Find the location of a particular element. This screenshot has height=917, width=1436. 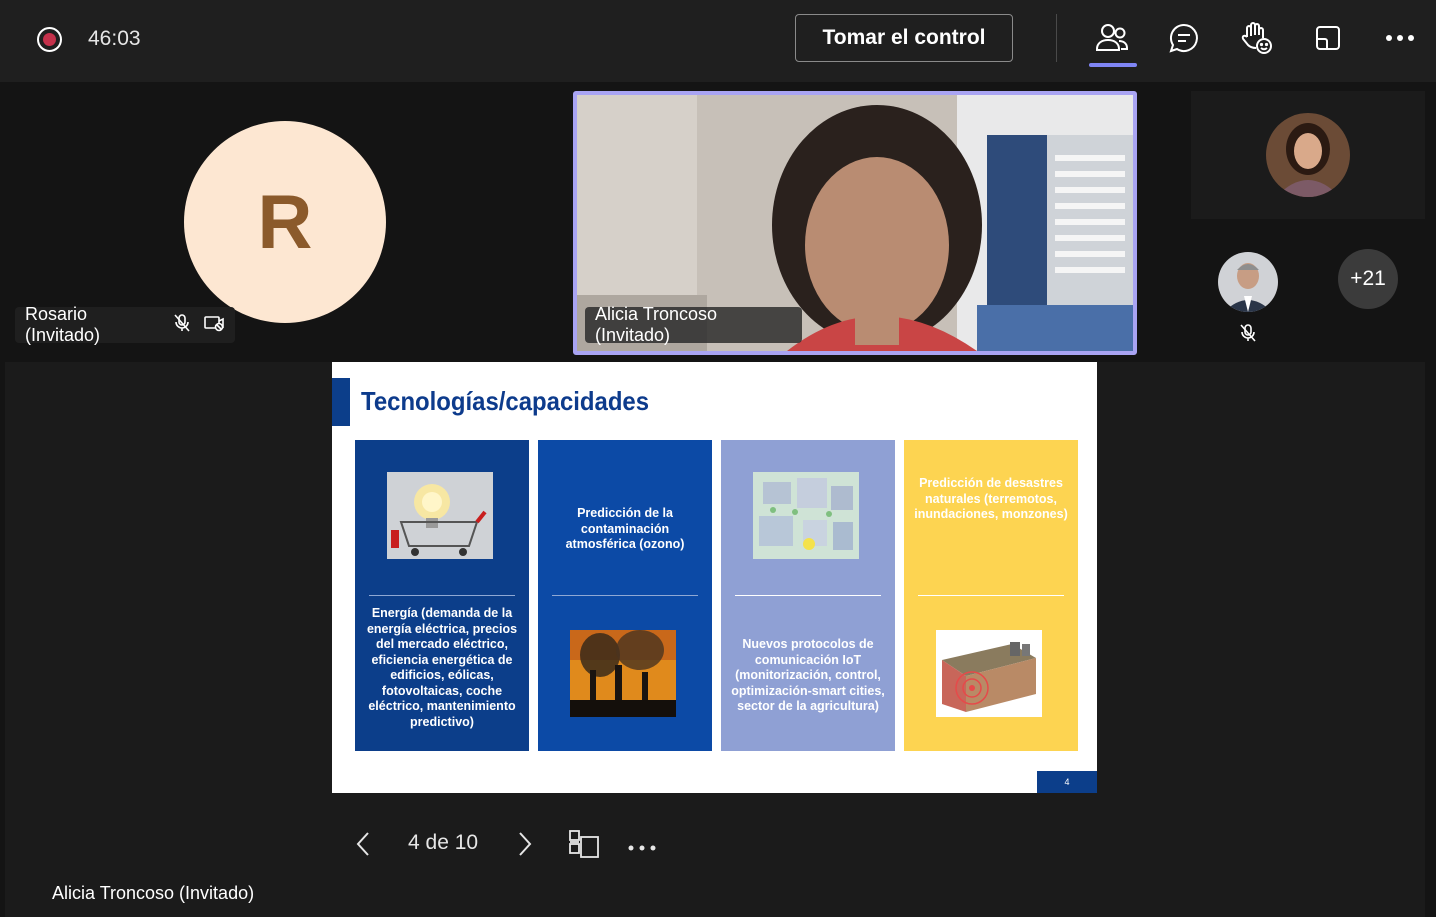

raise-hand-icon is located at coordinates (1256, 38).